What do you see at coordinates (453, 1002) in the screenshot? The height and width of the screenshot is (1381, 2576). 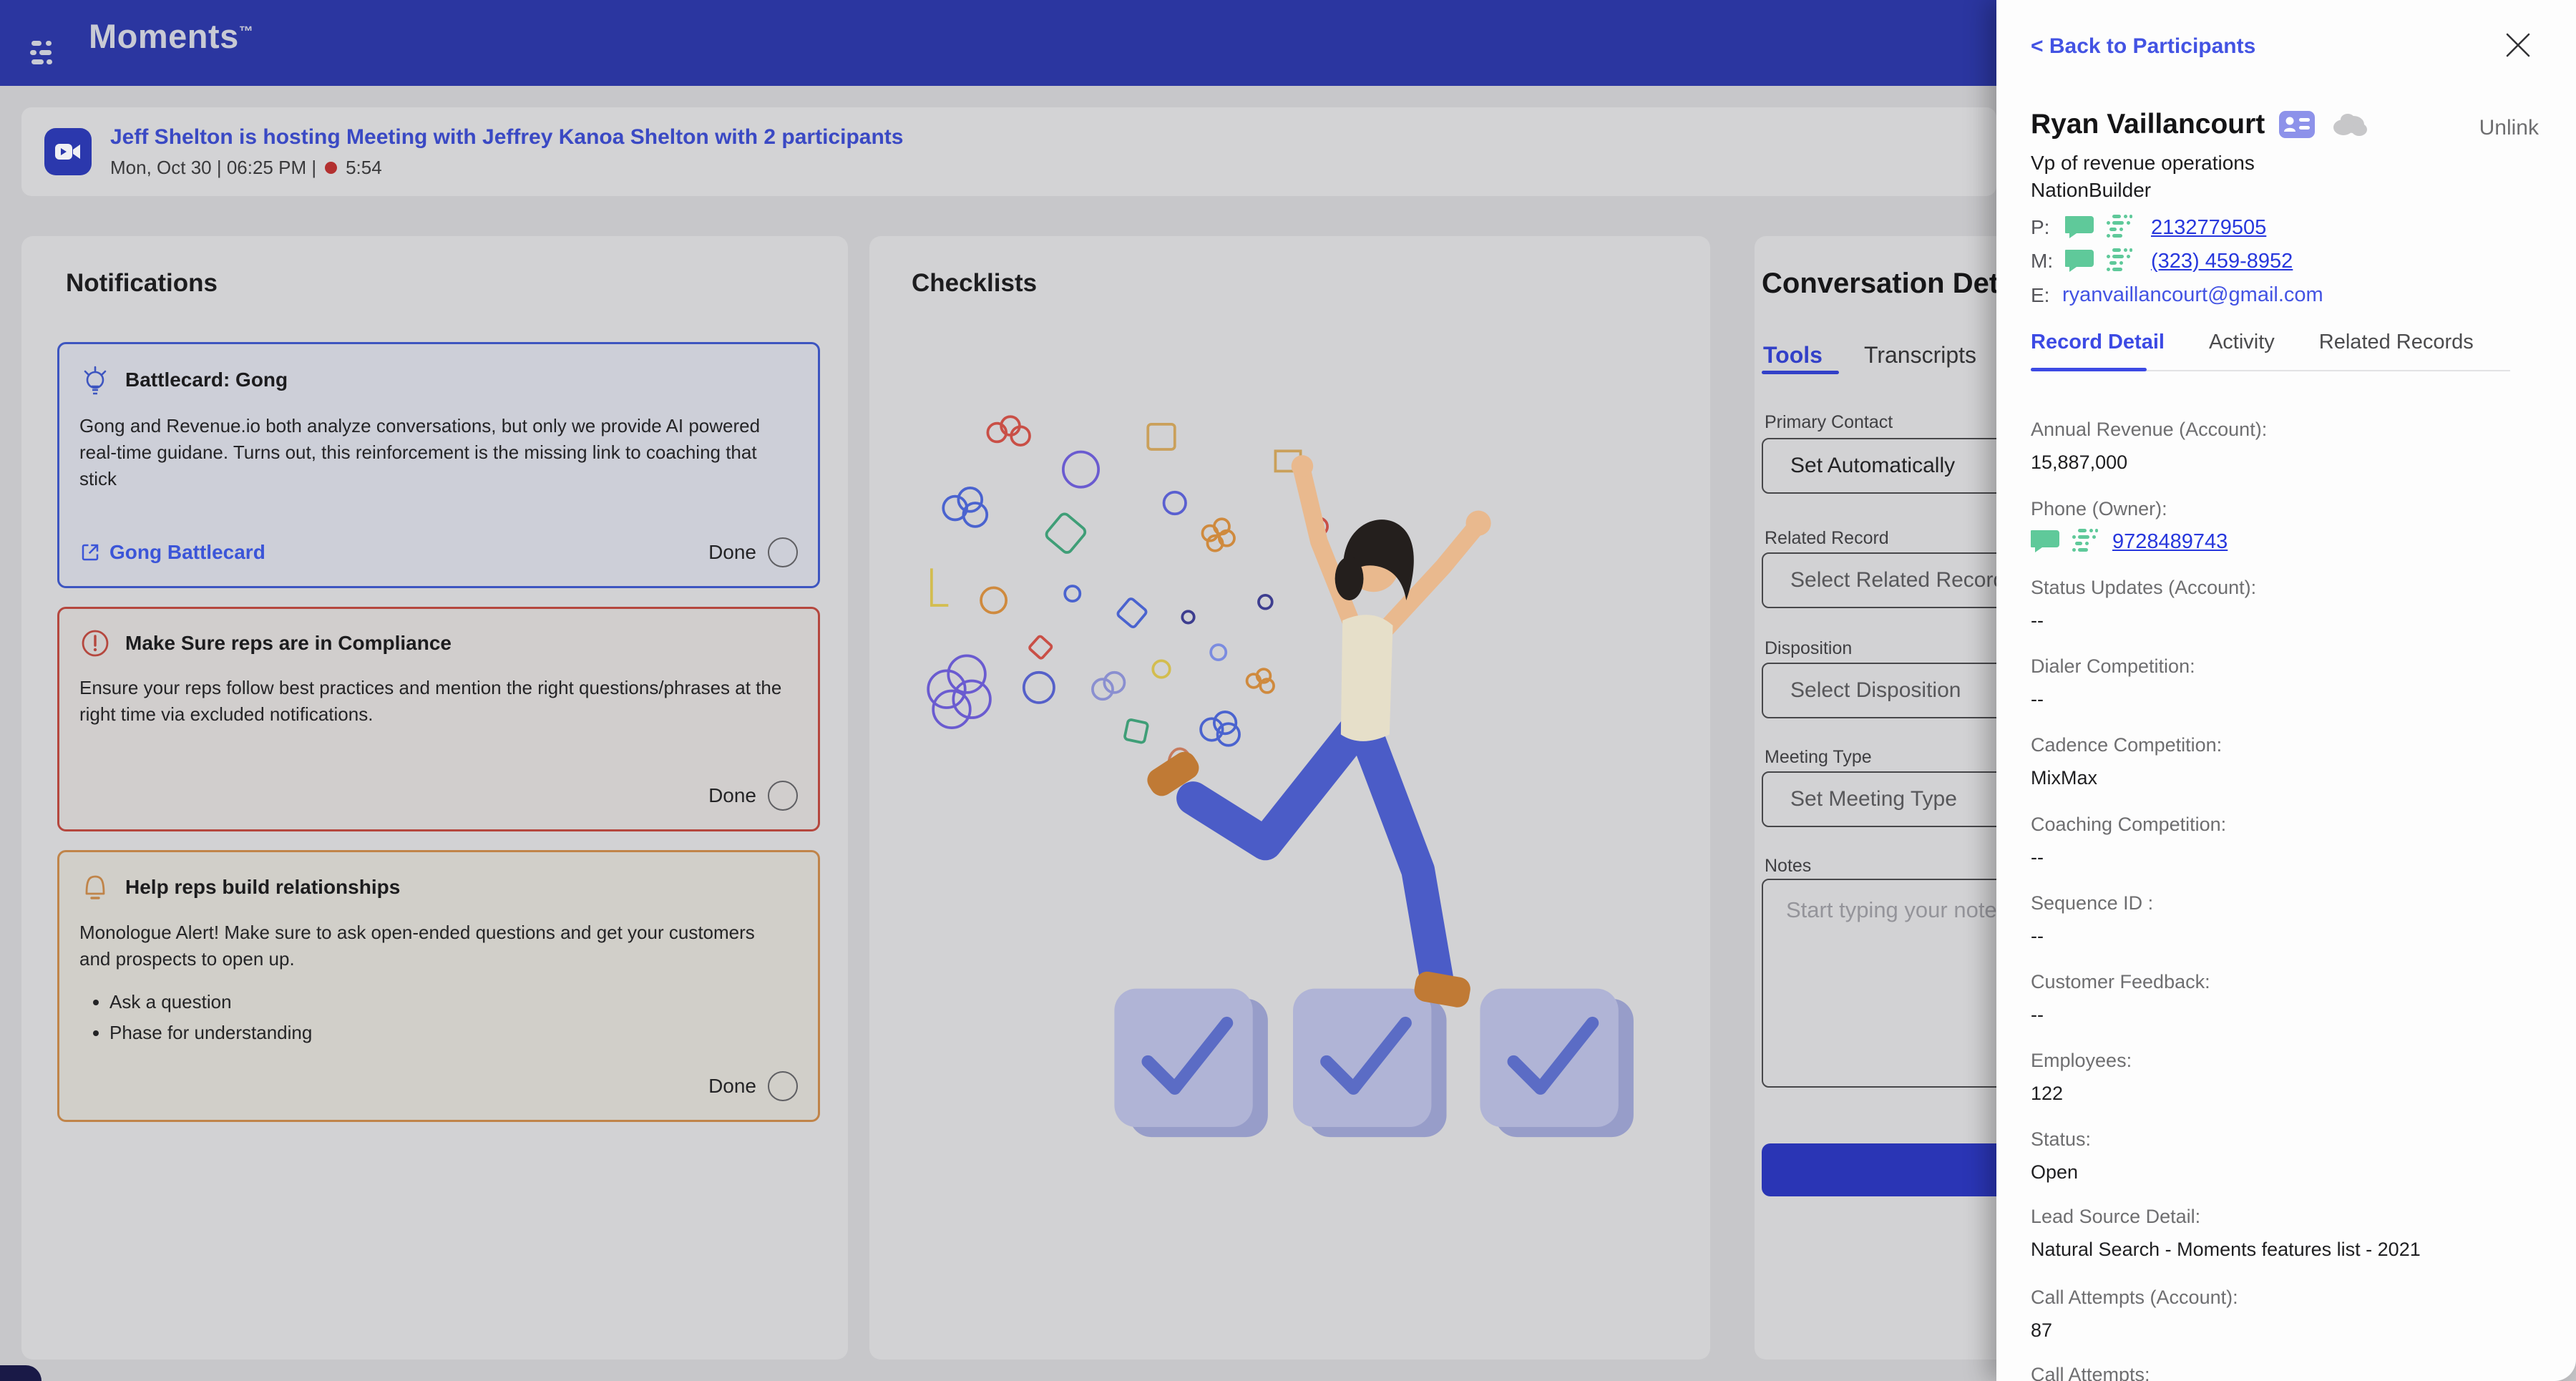 I see `bullet-item: Ask a question` at bounding box center [453, 1002].